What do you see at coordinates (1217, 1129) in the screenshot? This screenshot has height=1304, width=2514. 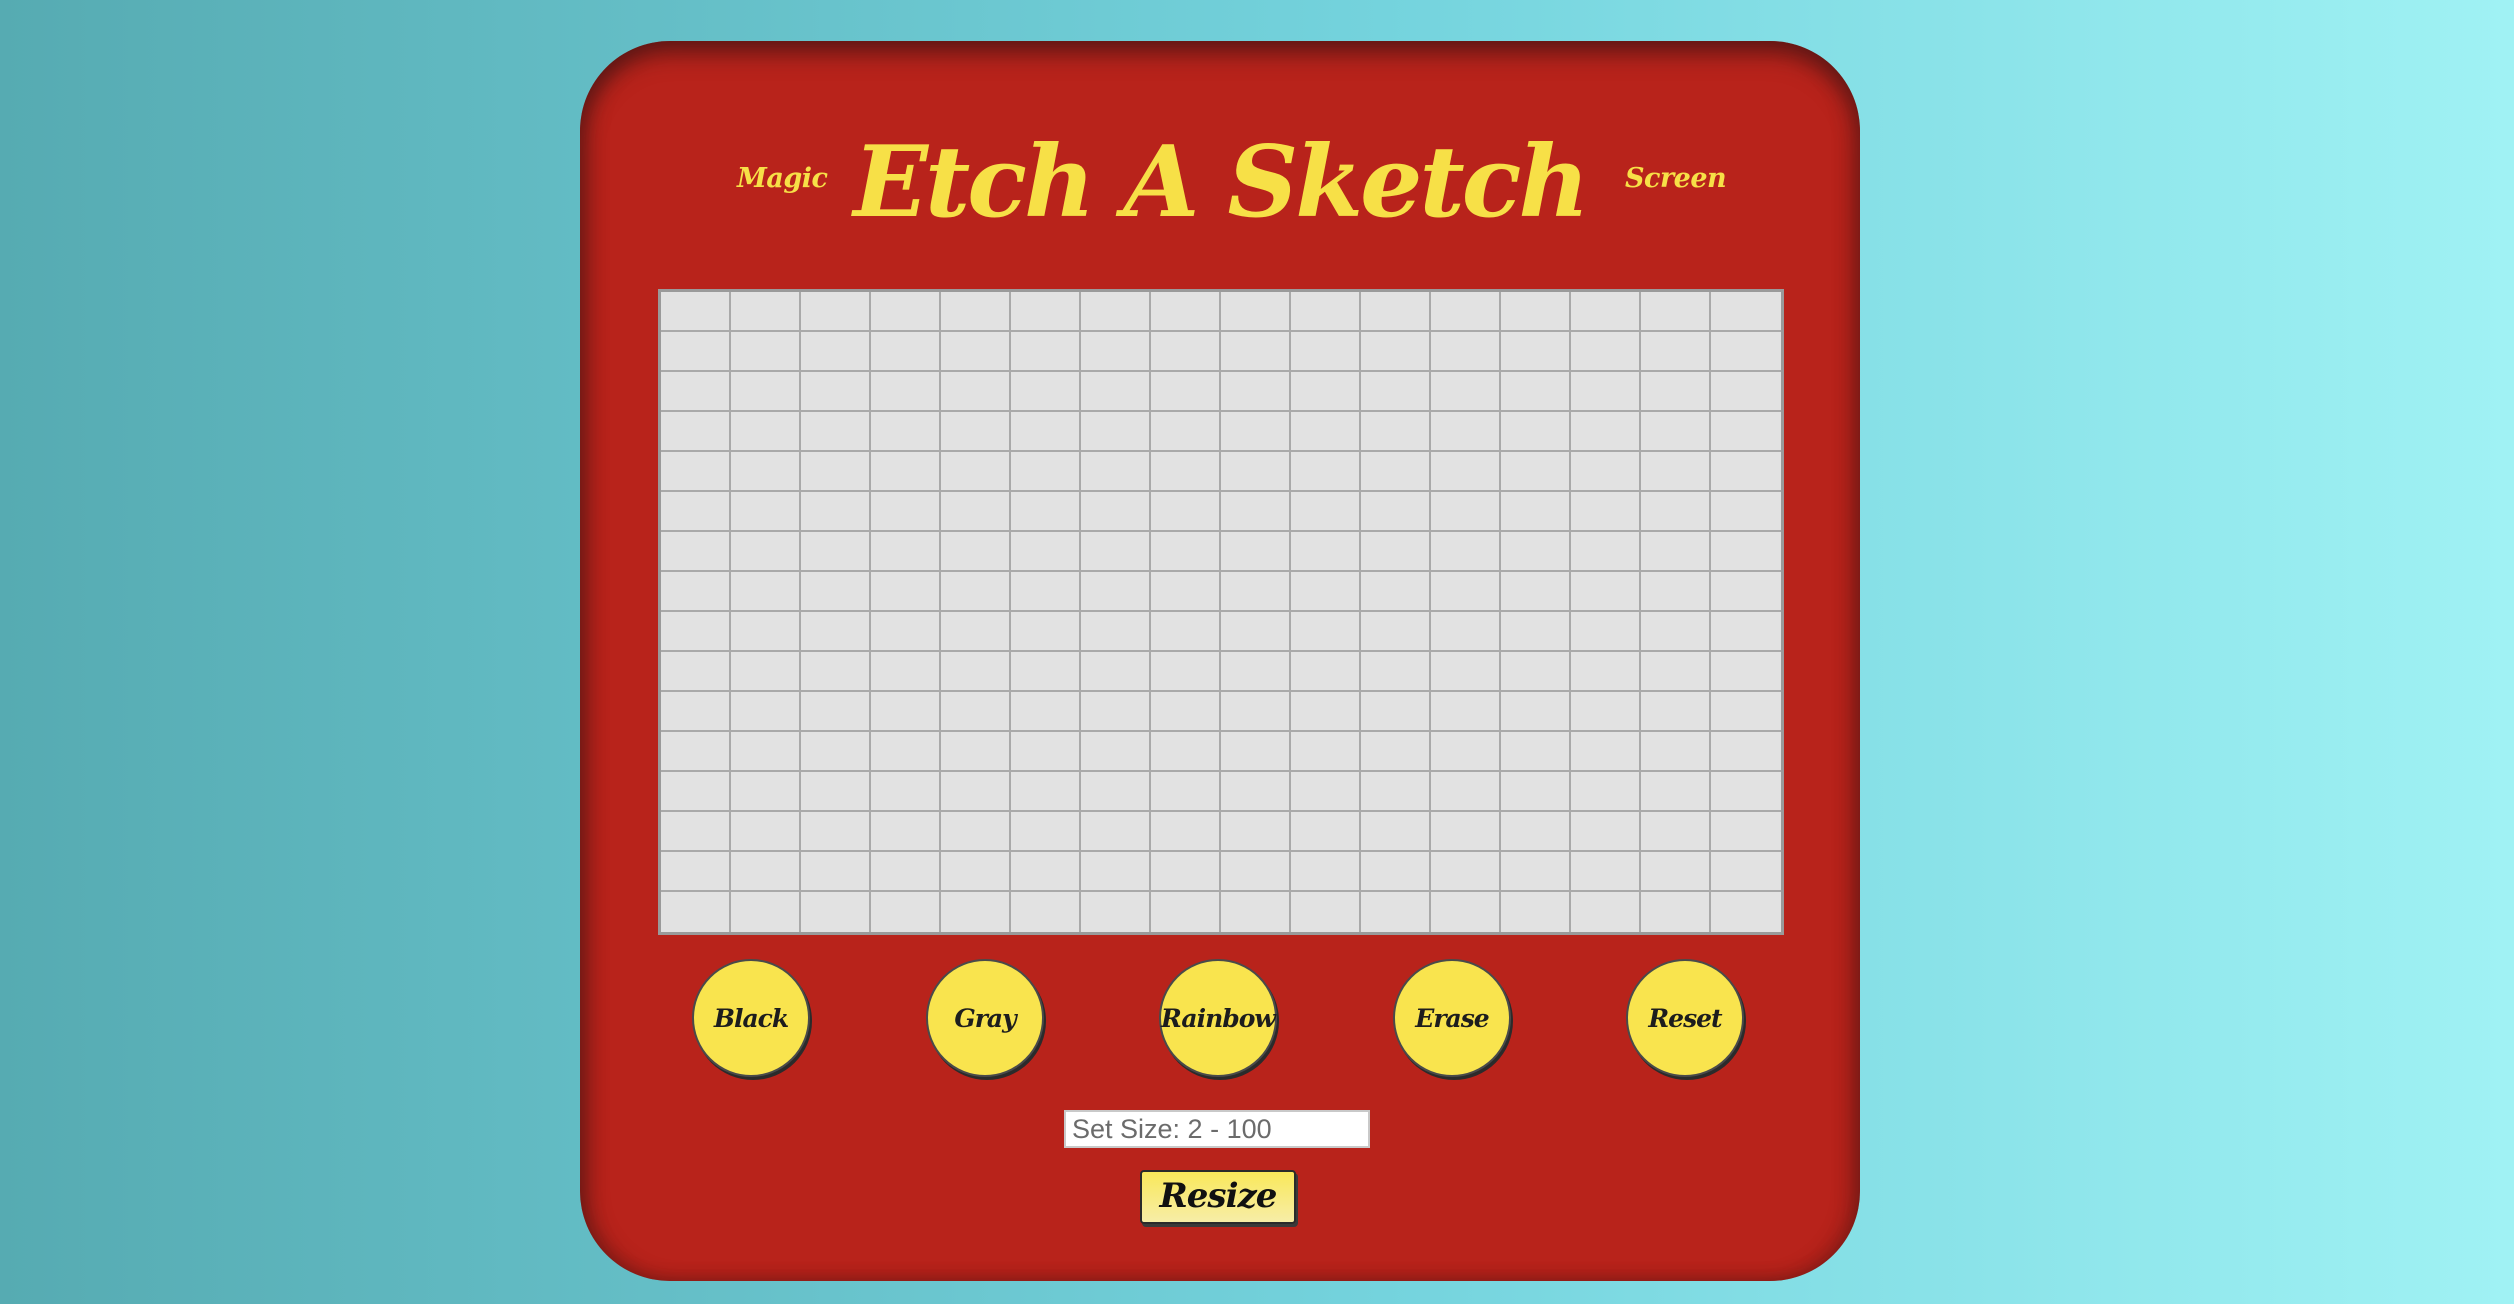 I see `grid-size-input` at bounding box center [1217, 1129].